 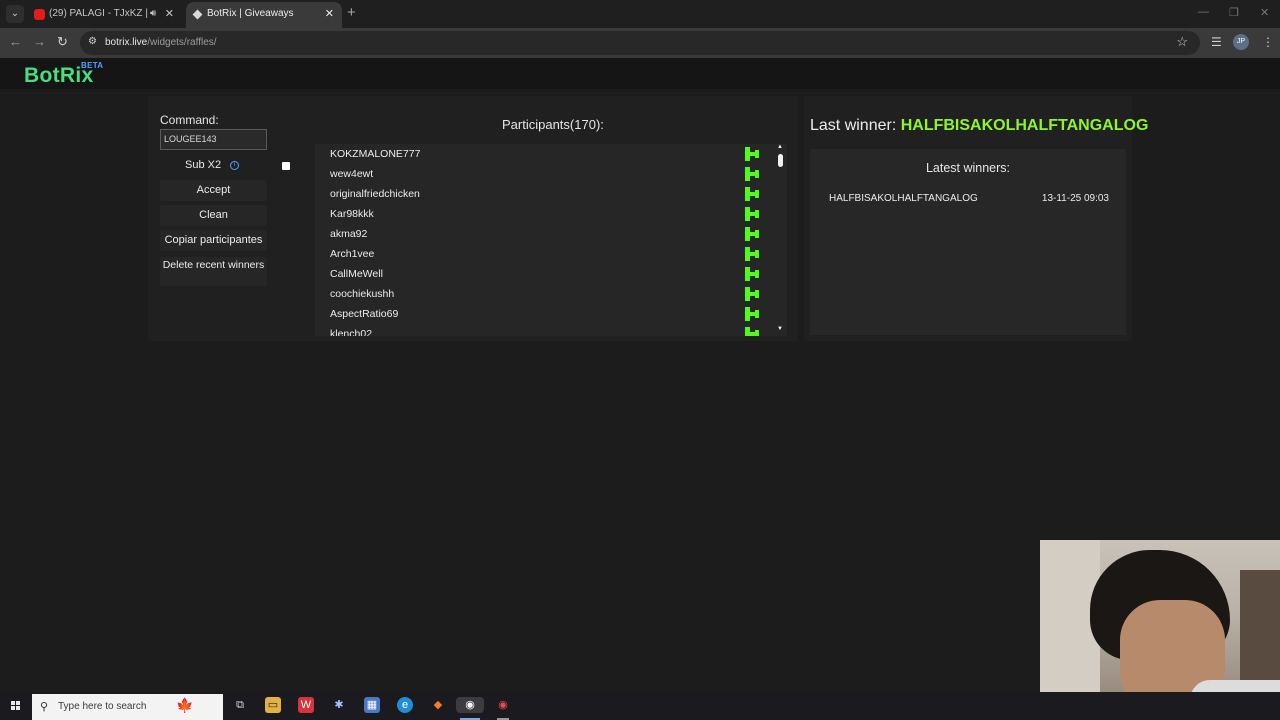 What do you see at coordinates (286, 166) in the screenshot?
I see `sub-x2-checkbox` at bounding box center [286, 166].